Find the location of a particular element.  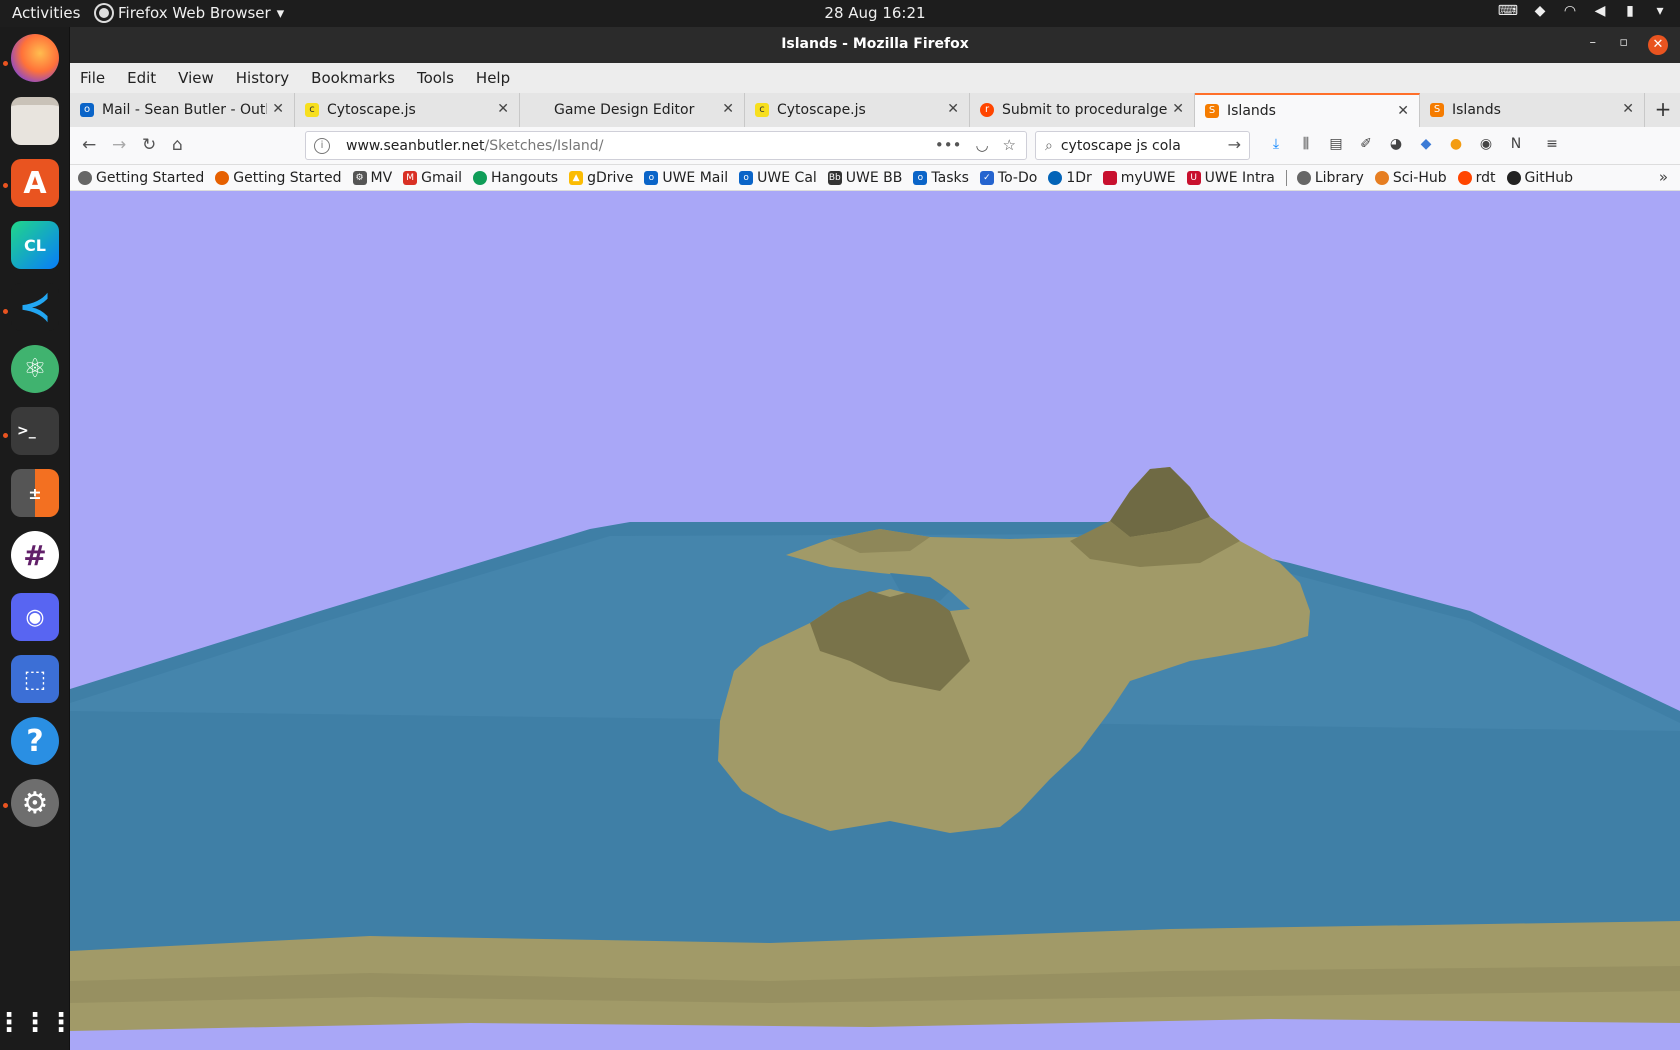

firefox-icon is located at coordinates (35, 58).